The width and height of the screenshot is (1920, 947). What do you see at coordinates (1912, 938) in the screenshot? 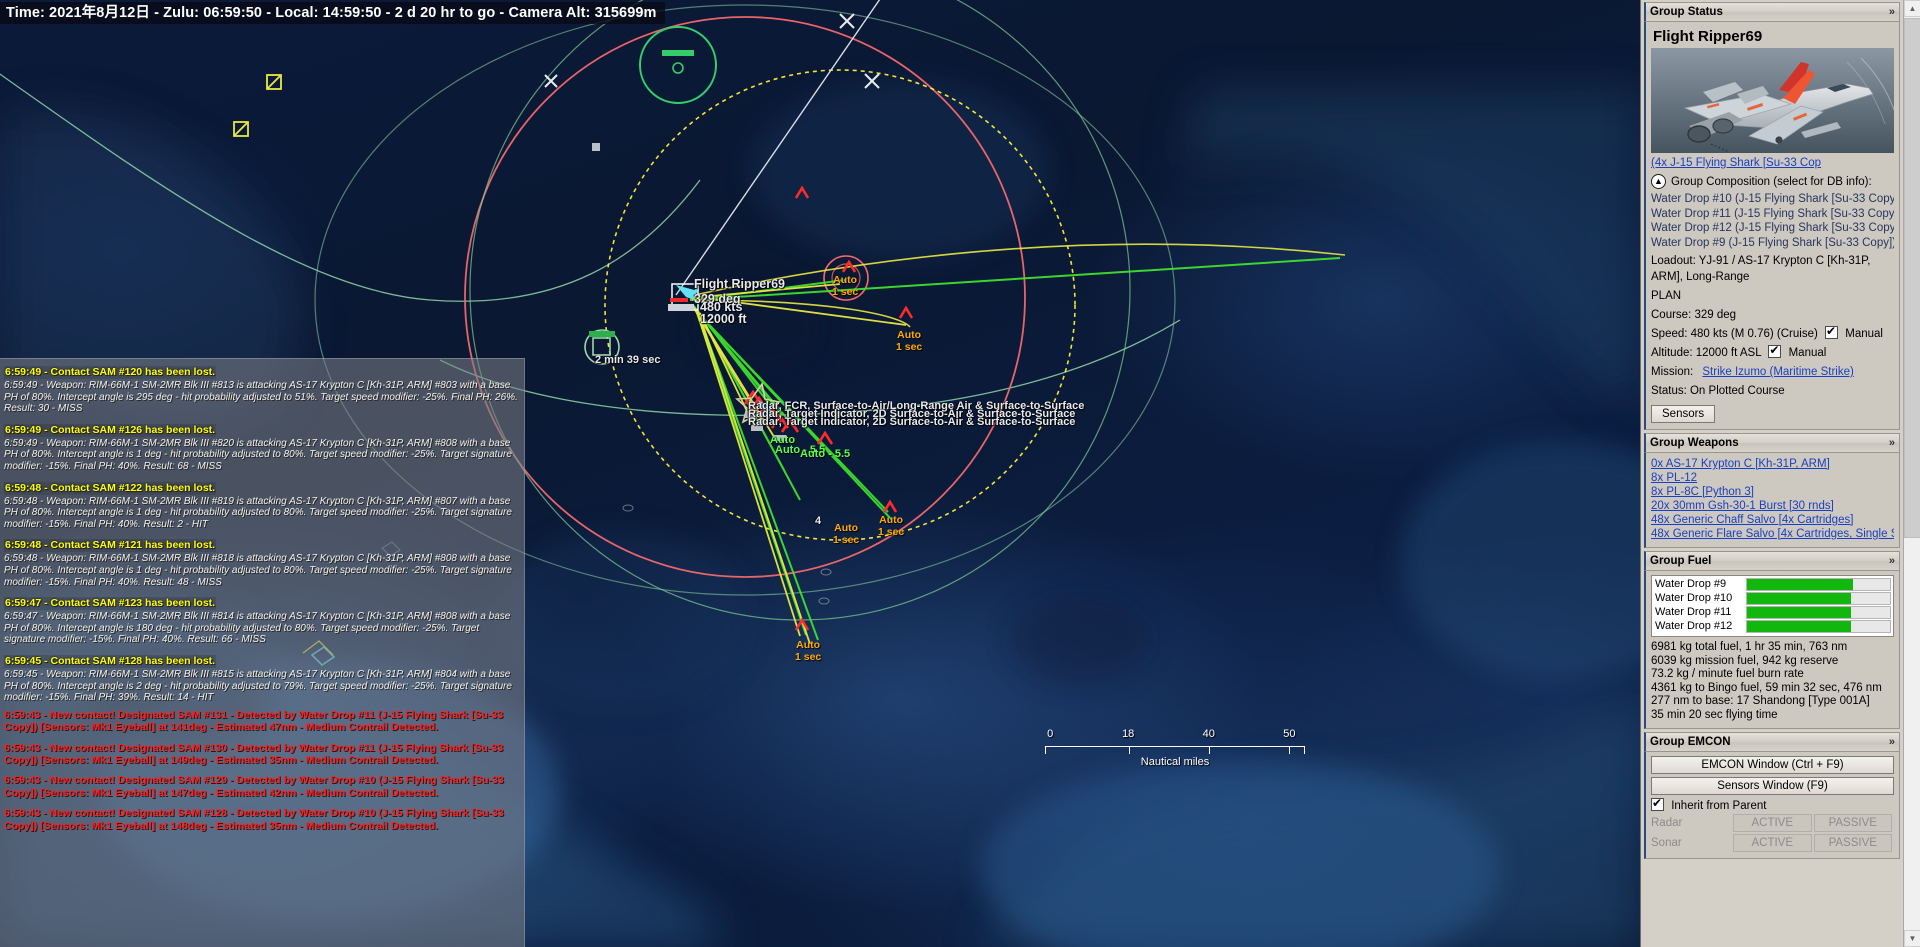
I see `scroll-down-icon: ▼` at bounding box center [1912, 938].